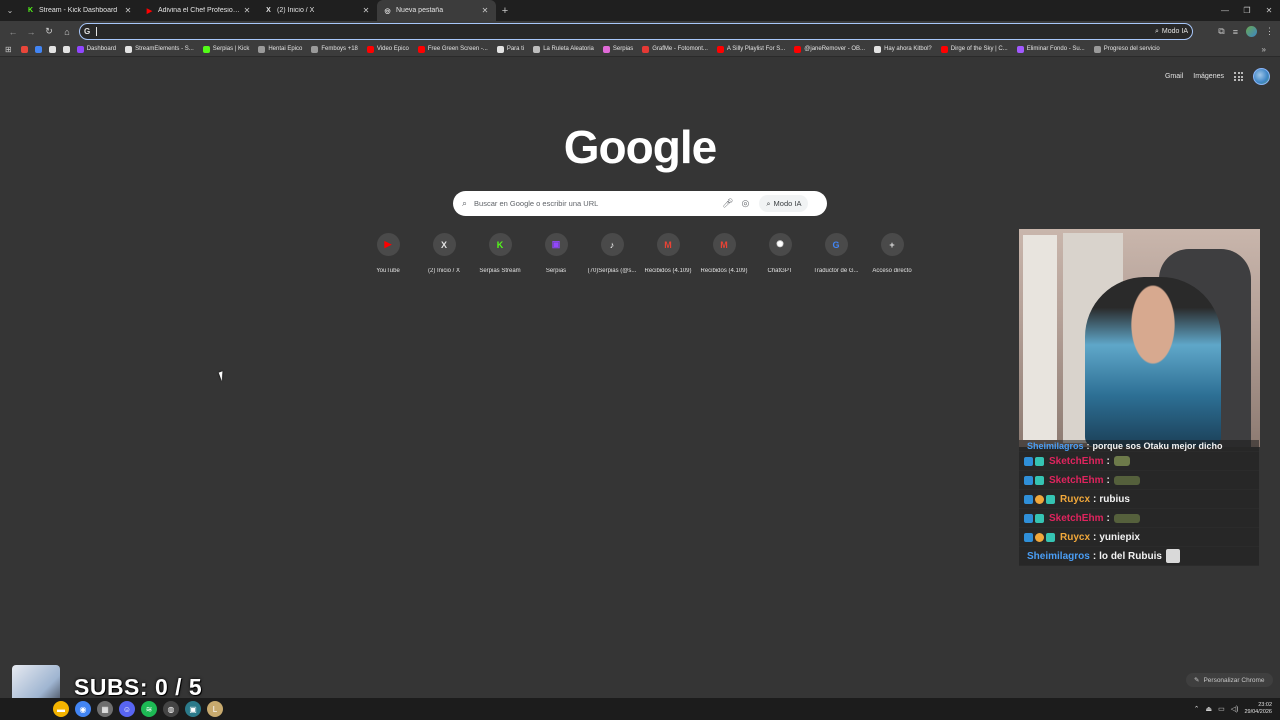  What do you see at coordinates (83, 709) in the screenshot?
I see `chrome-icon: ◉` at bounding box center [83, 709].